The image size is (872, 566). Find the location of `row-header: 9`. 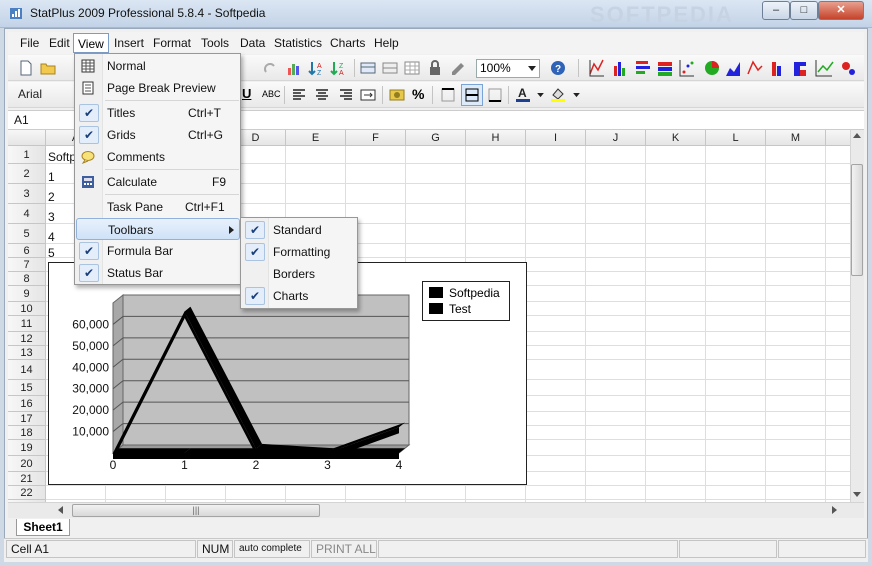

row-header: 9 is located at coordinates (27, 294).